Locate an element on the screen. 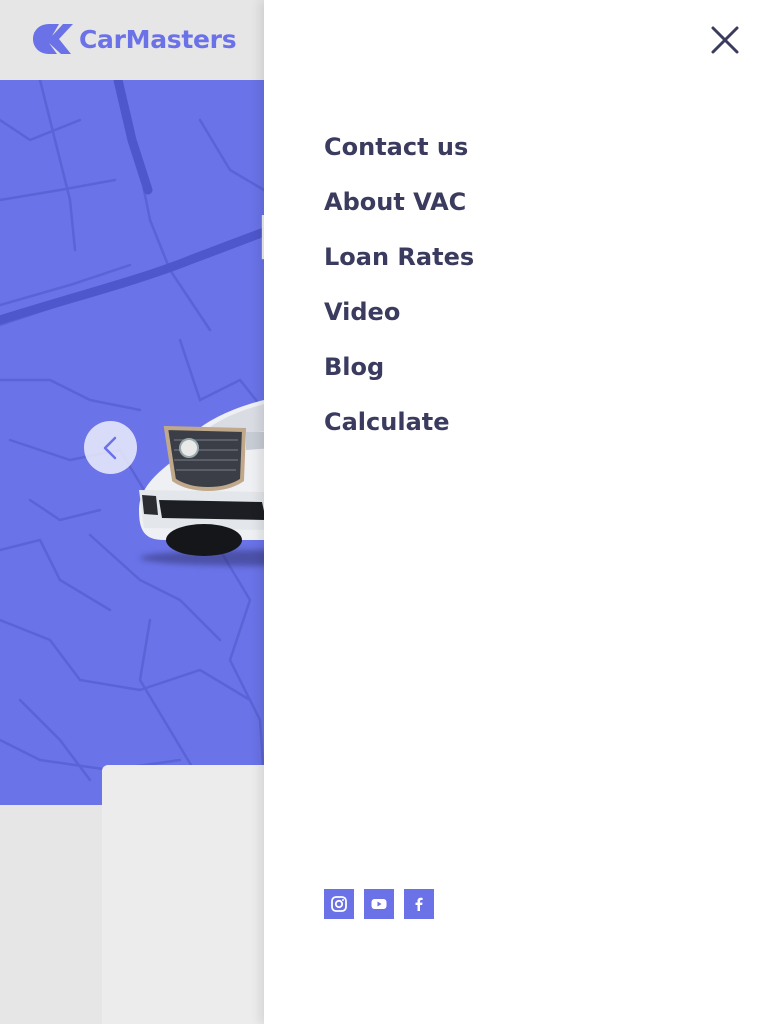 Image resolution: width=768 pixels, height=1024 pixels. youtube-icon is located at coordinates (379, 904).